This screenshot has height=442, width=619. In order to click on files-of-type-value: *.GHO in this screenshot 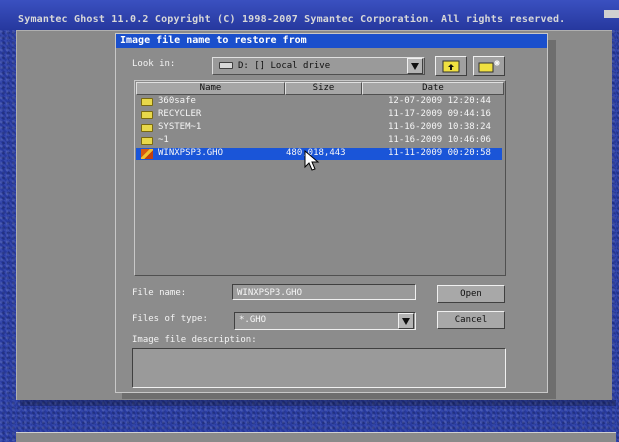, I will do `click(253, 320)`.